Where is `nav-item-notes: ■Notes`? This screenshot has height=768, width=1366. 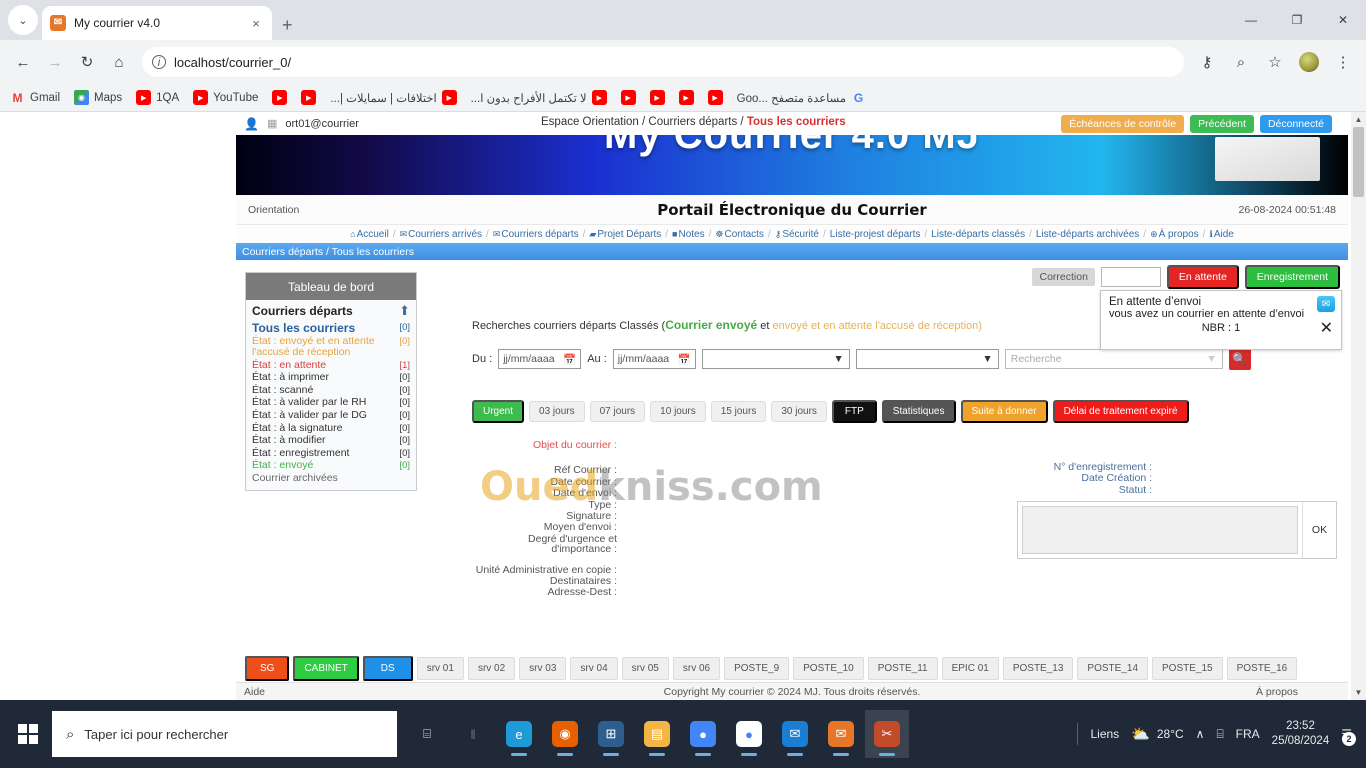 nav-item-notes: ■Notes is located at coordinates (688, 234).